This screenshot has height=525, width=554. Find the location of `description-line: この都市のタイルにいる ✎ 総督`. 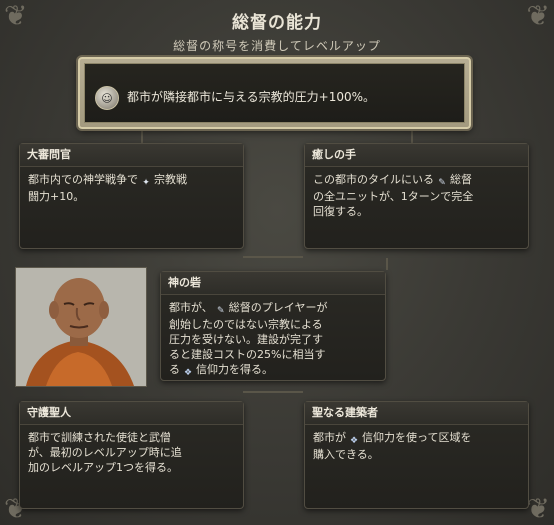

description-line: この都市のタイルにいる ✎ 総督 is located at coordinates (416, 180).